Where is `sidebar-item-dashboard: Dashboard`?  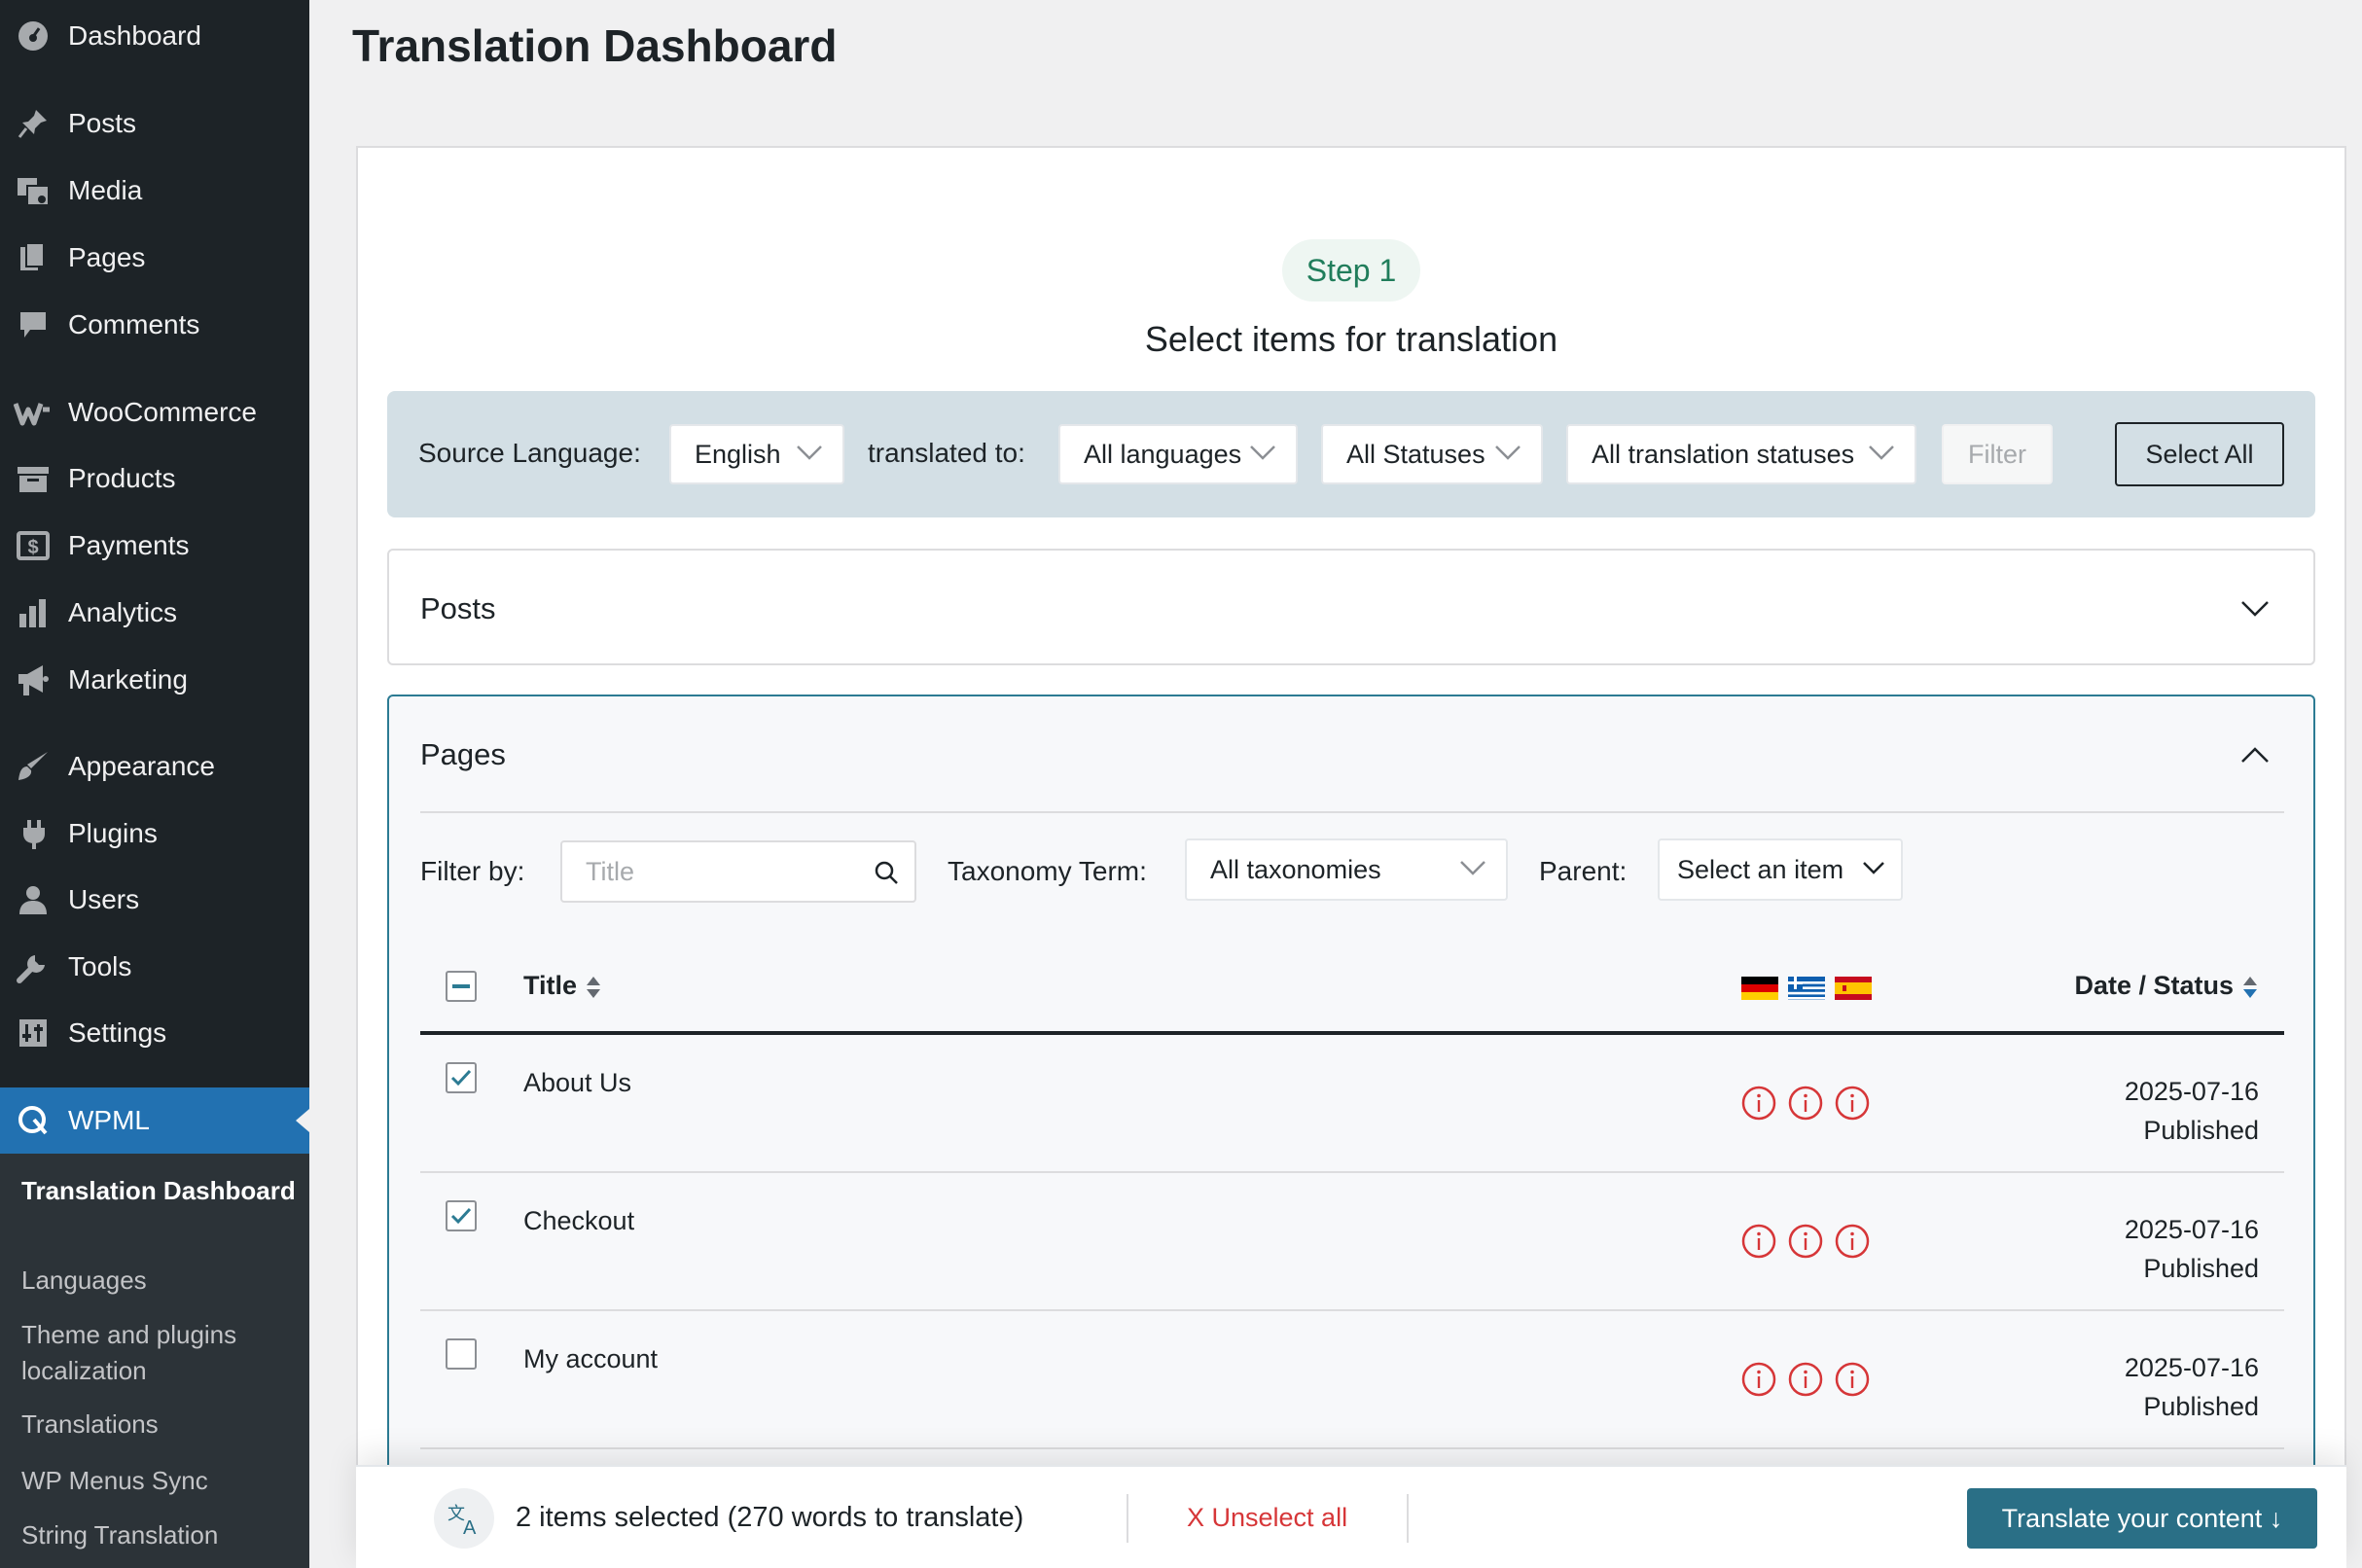
sidebar-item-dashboard: Dashboard is located at coordinates (154, 36).